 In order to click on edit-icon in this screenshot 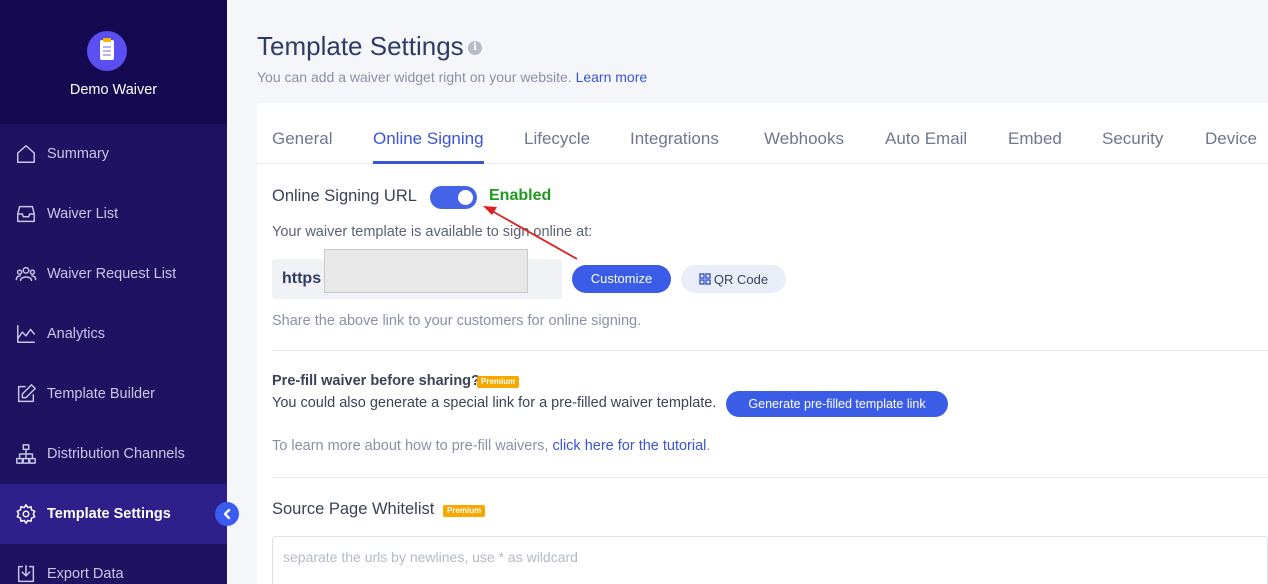, I will do `click(26, 394)`.